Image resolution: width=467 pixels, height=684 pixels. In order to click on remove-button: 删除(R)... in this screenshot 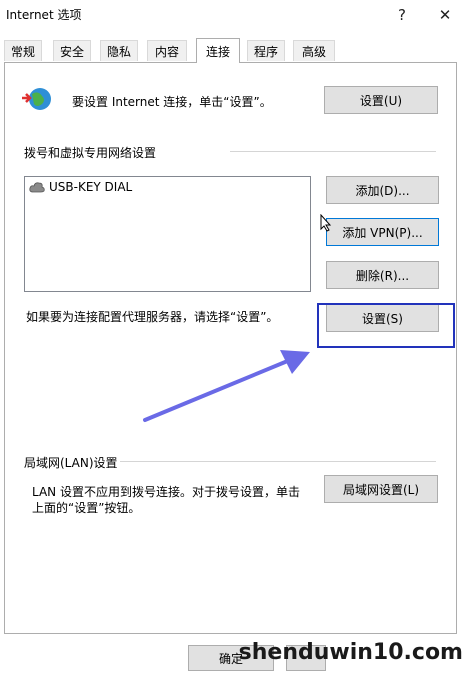, I will do `click(382, 275)`.